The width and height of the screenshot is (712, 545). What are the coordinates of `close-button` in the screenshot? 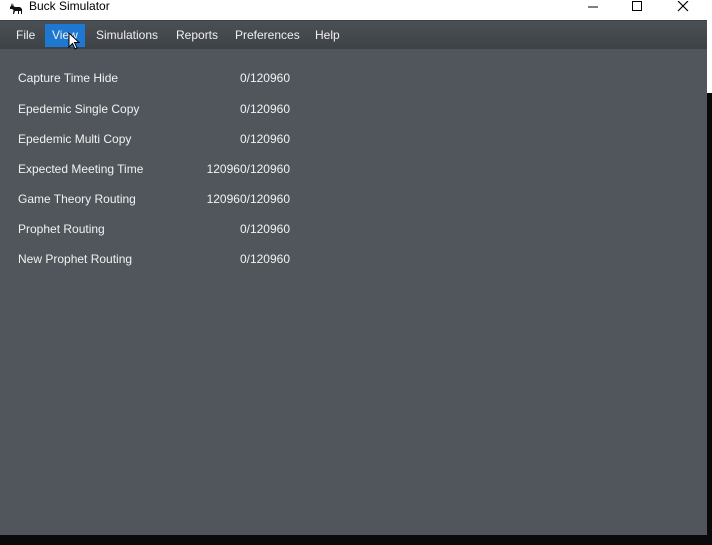 It's located at (683, 7).